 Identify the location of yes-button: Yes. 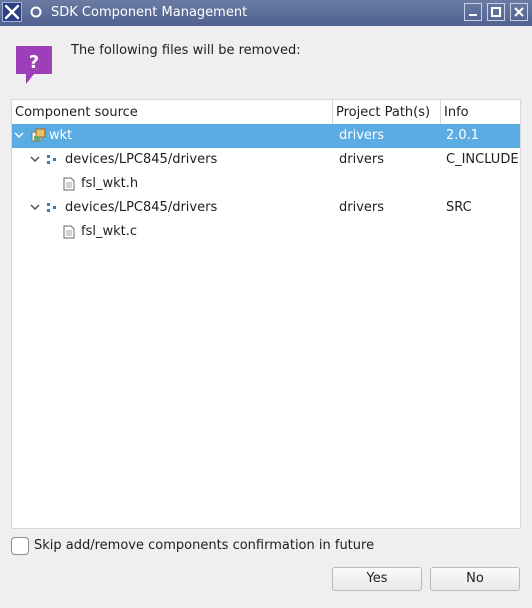
(377, 579).